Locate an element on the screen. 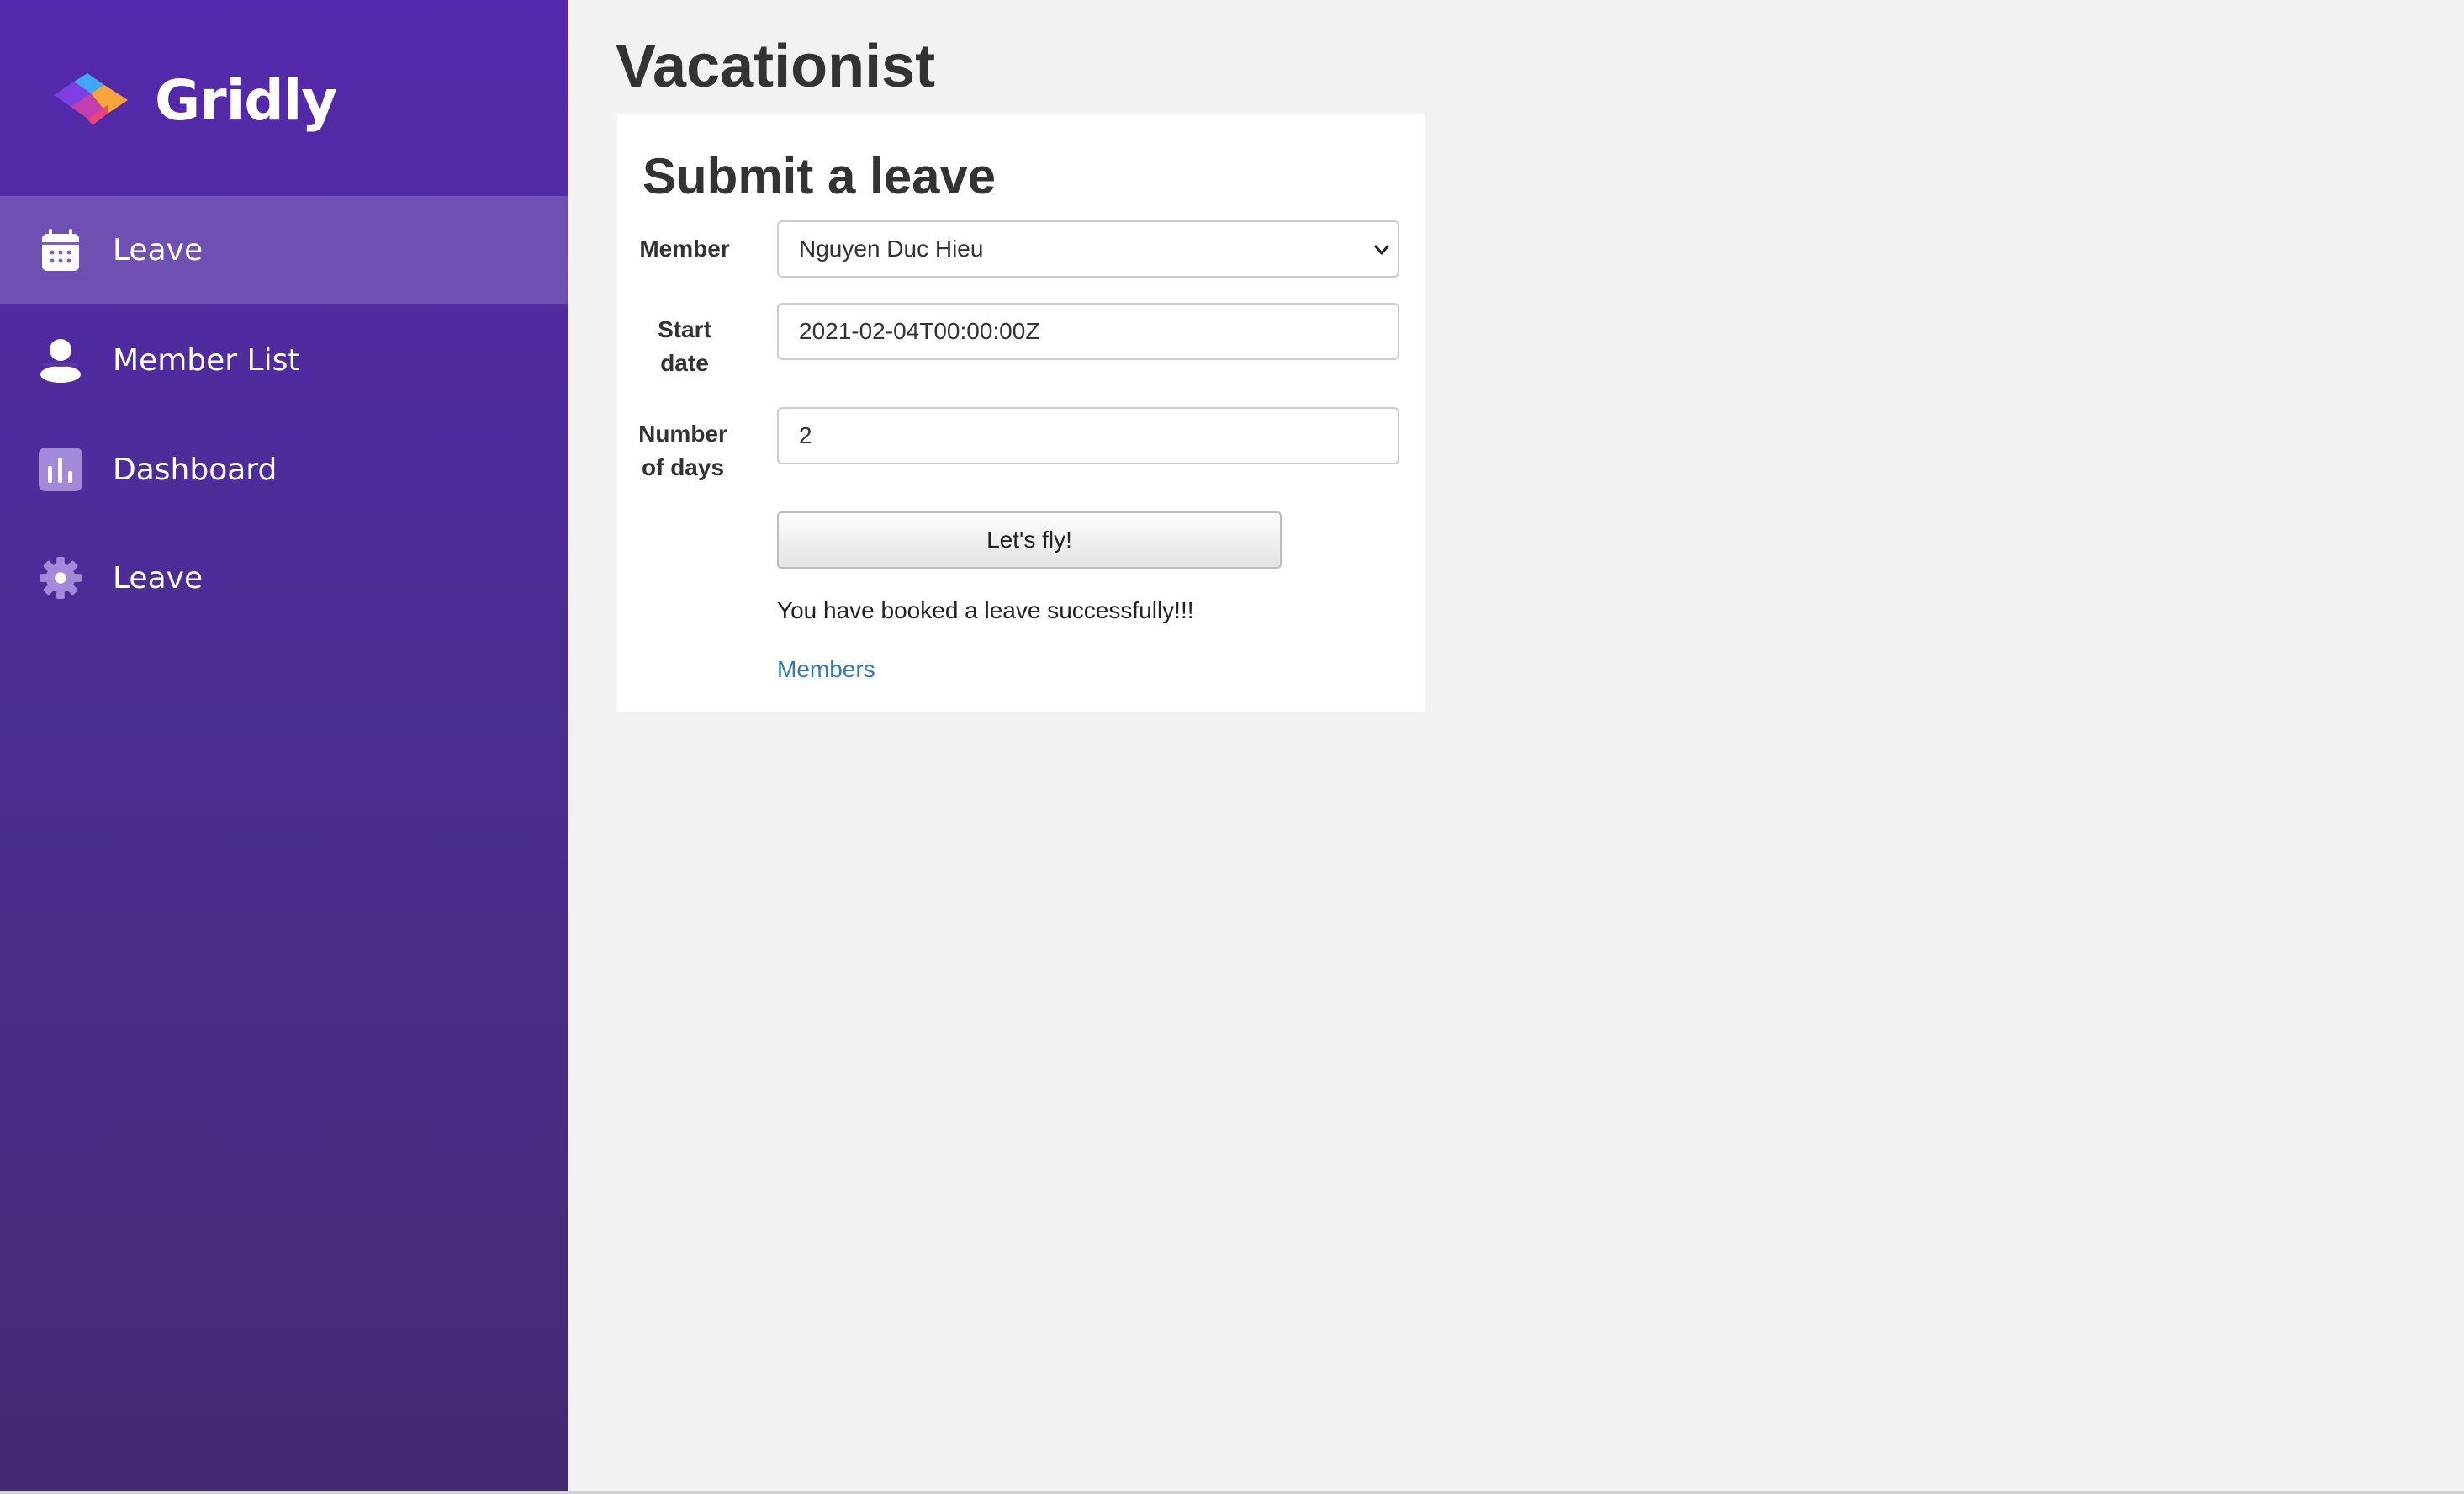  number-of-days-value: 2 is located at coordinates (805, 435).